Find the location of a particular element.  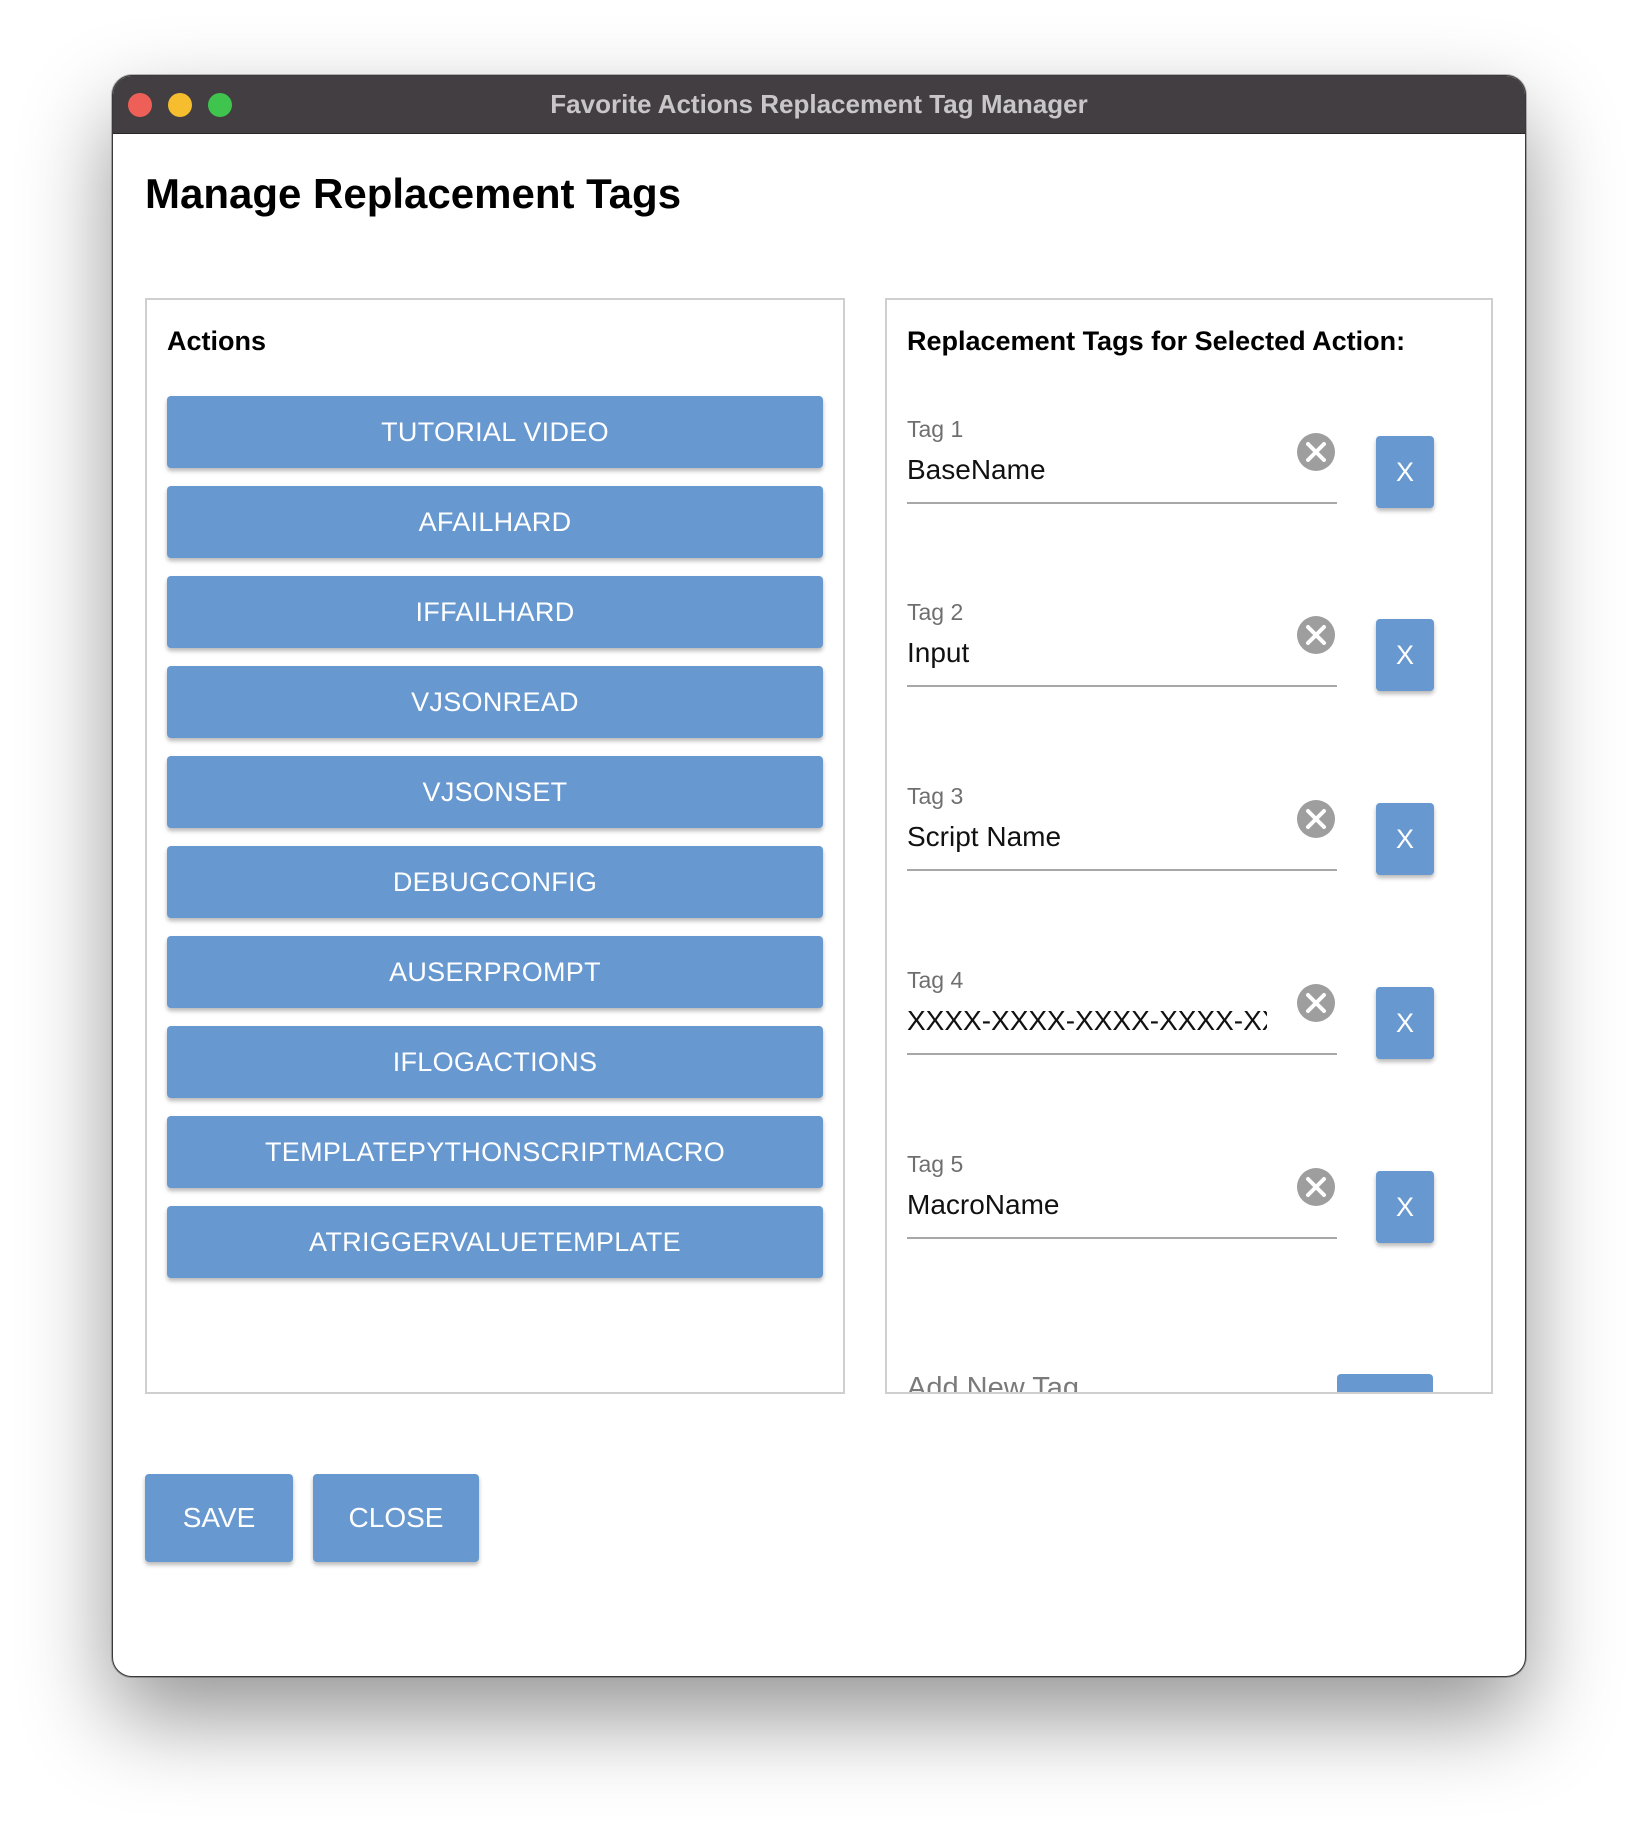

page-title: Manage Replacement Tags is located at coordinates (413, 193).